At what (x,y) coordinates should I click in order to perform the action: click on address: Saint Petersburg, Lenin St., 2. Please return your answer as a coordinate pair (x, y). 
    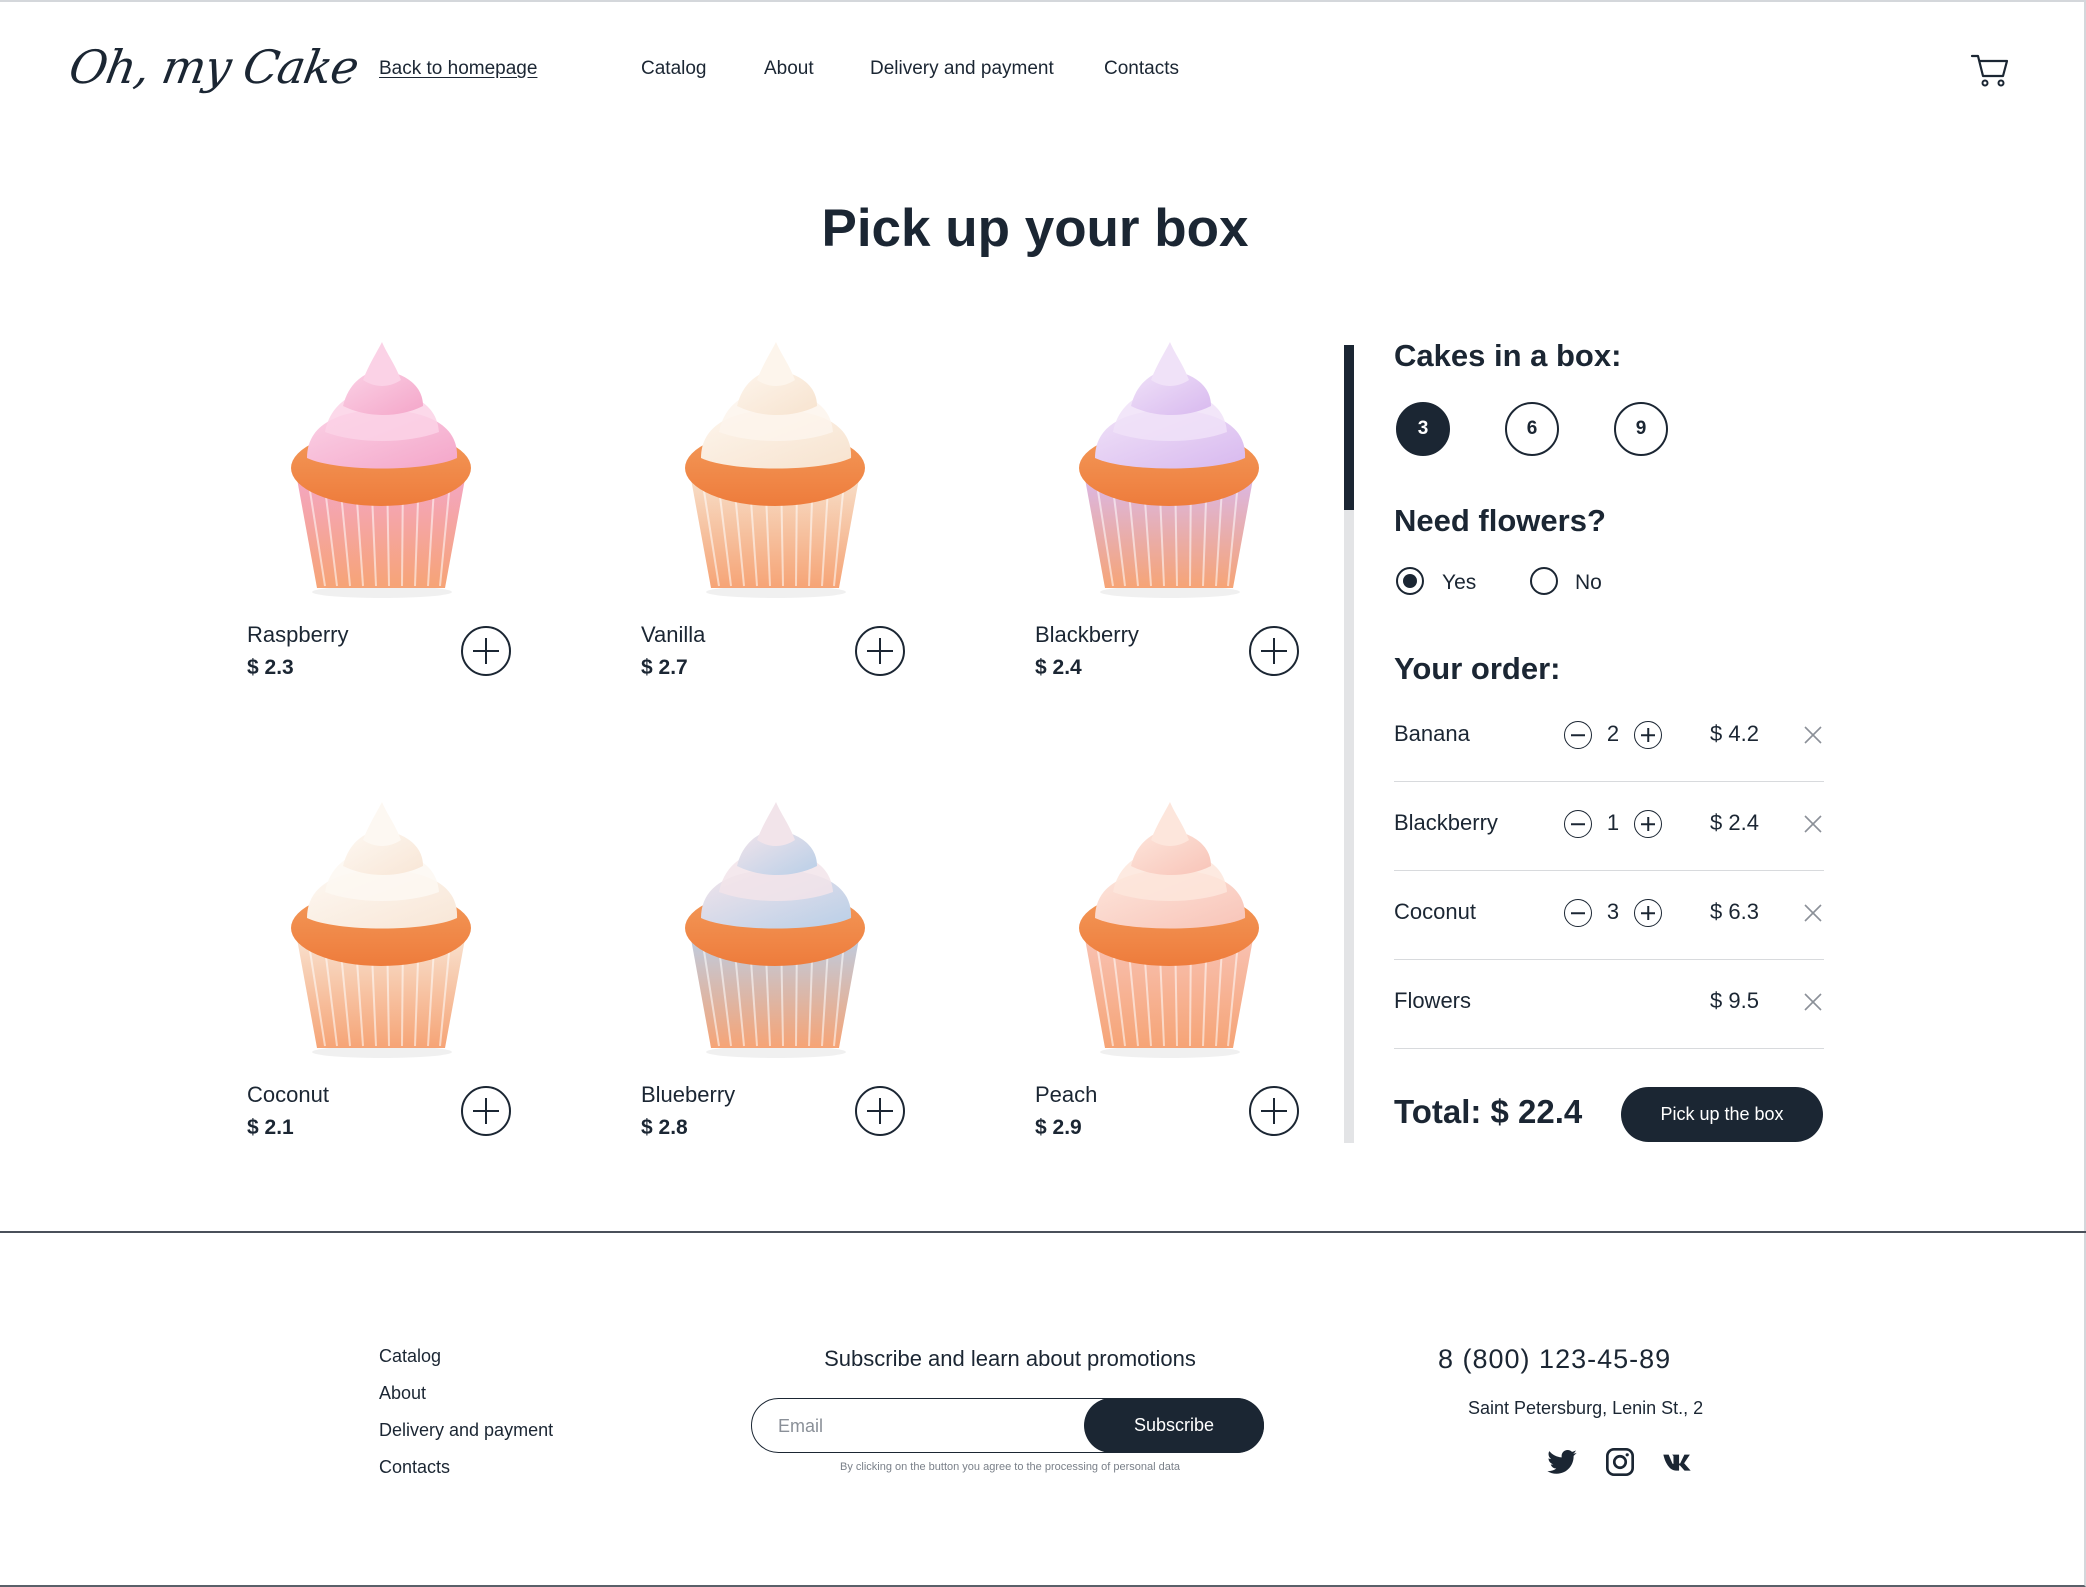
    Looking at the image, I should click on (1586, 1408).